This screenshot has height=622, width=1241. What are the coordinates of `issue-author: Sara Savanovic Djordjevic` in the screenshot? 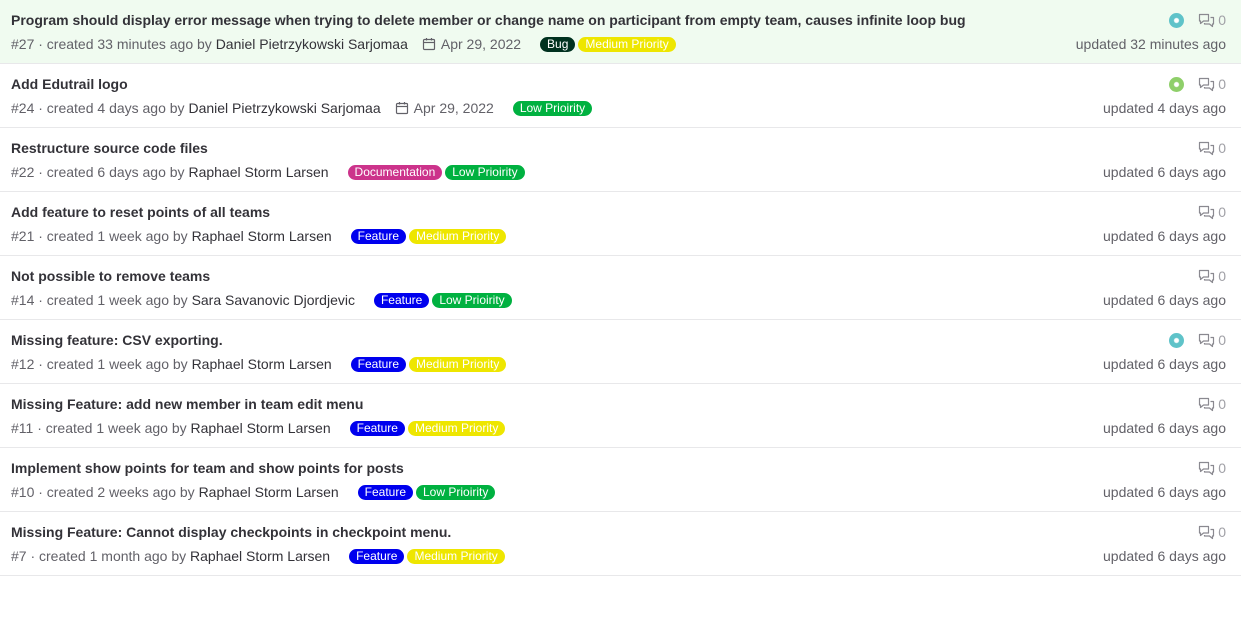 It's located at (273, 300).